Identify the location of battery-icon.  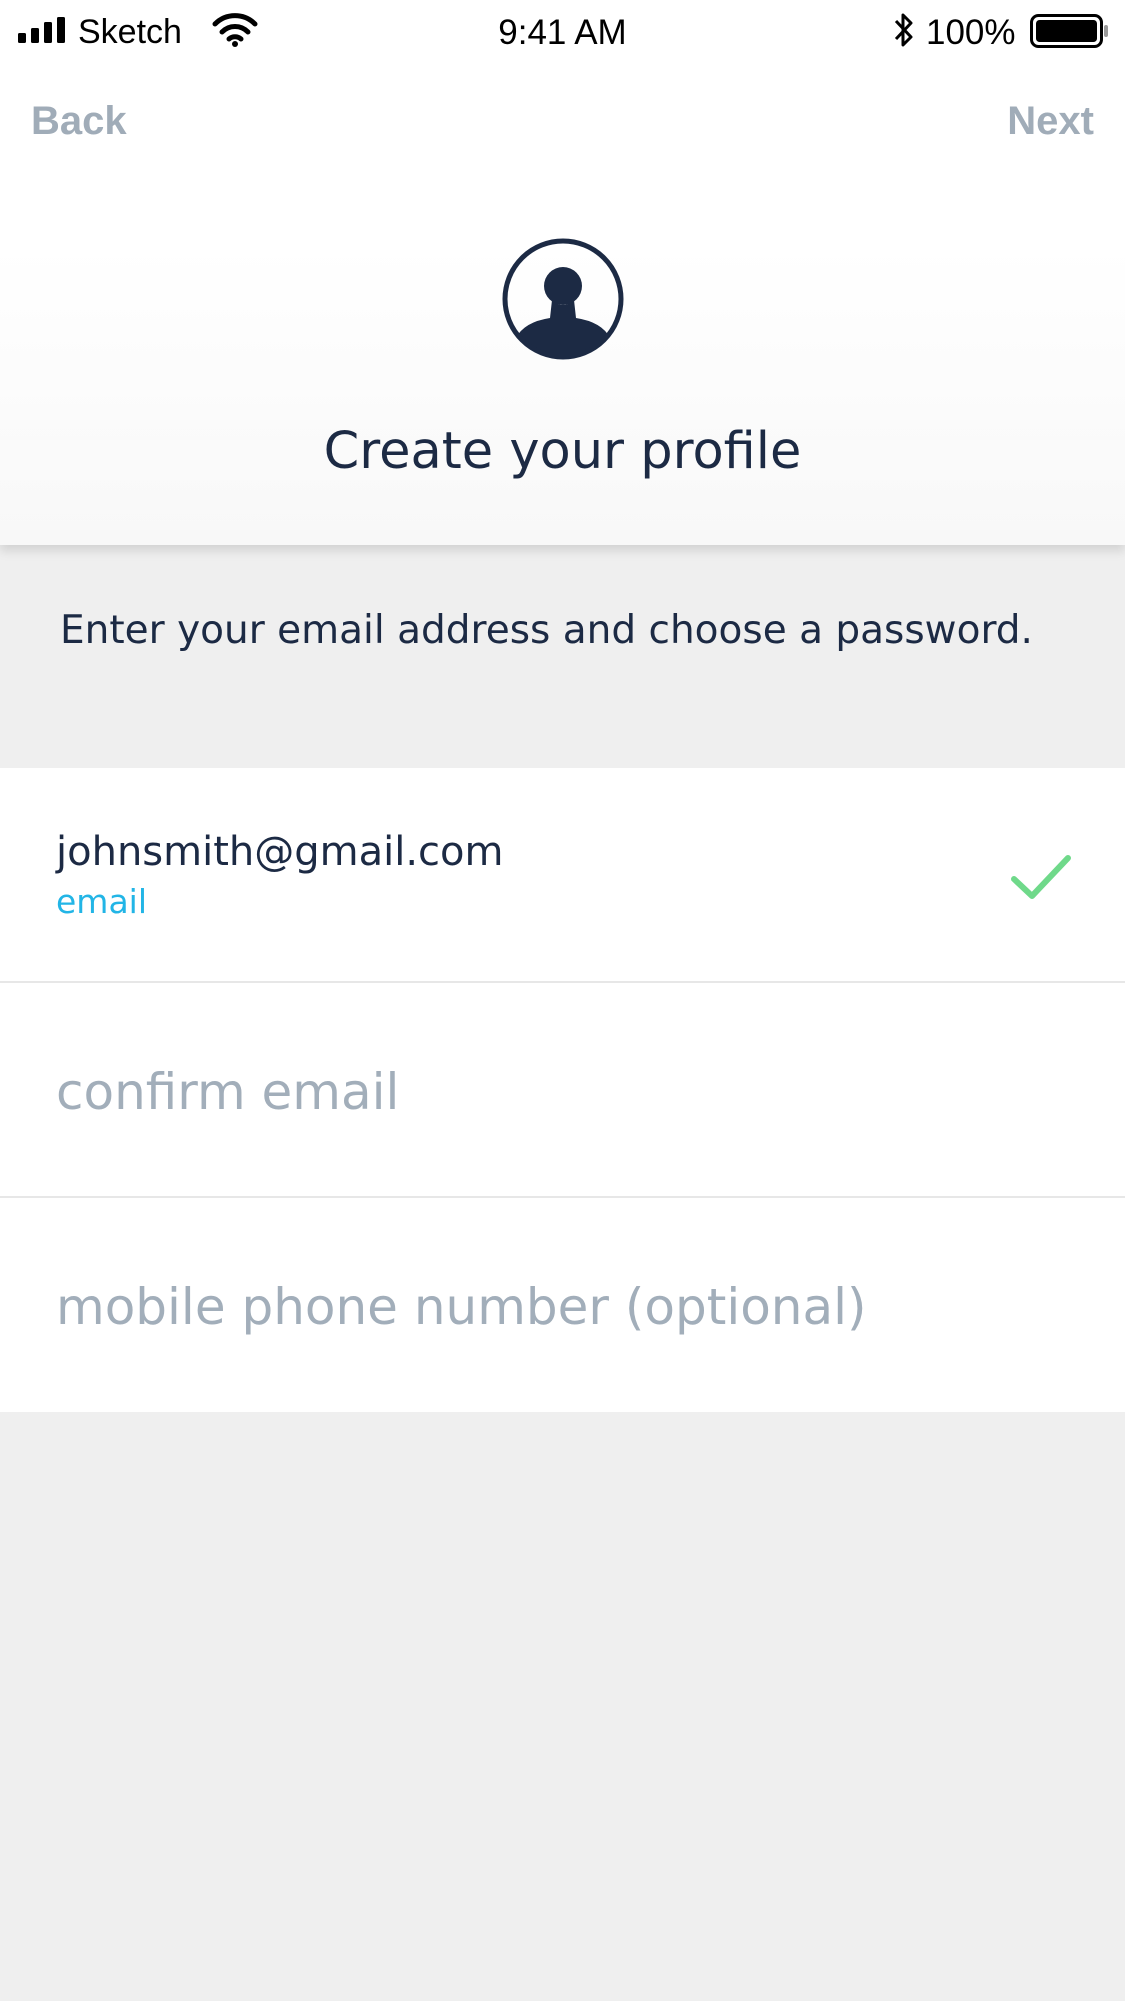
(1069, 31).